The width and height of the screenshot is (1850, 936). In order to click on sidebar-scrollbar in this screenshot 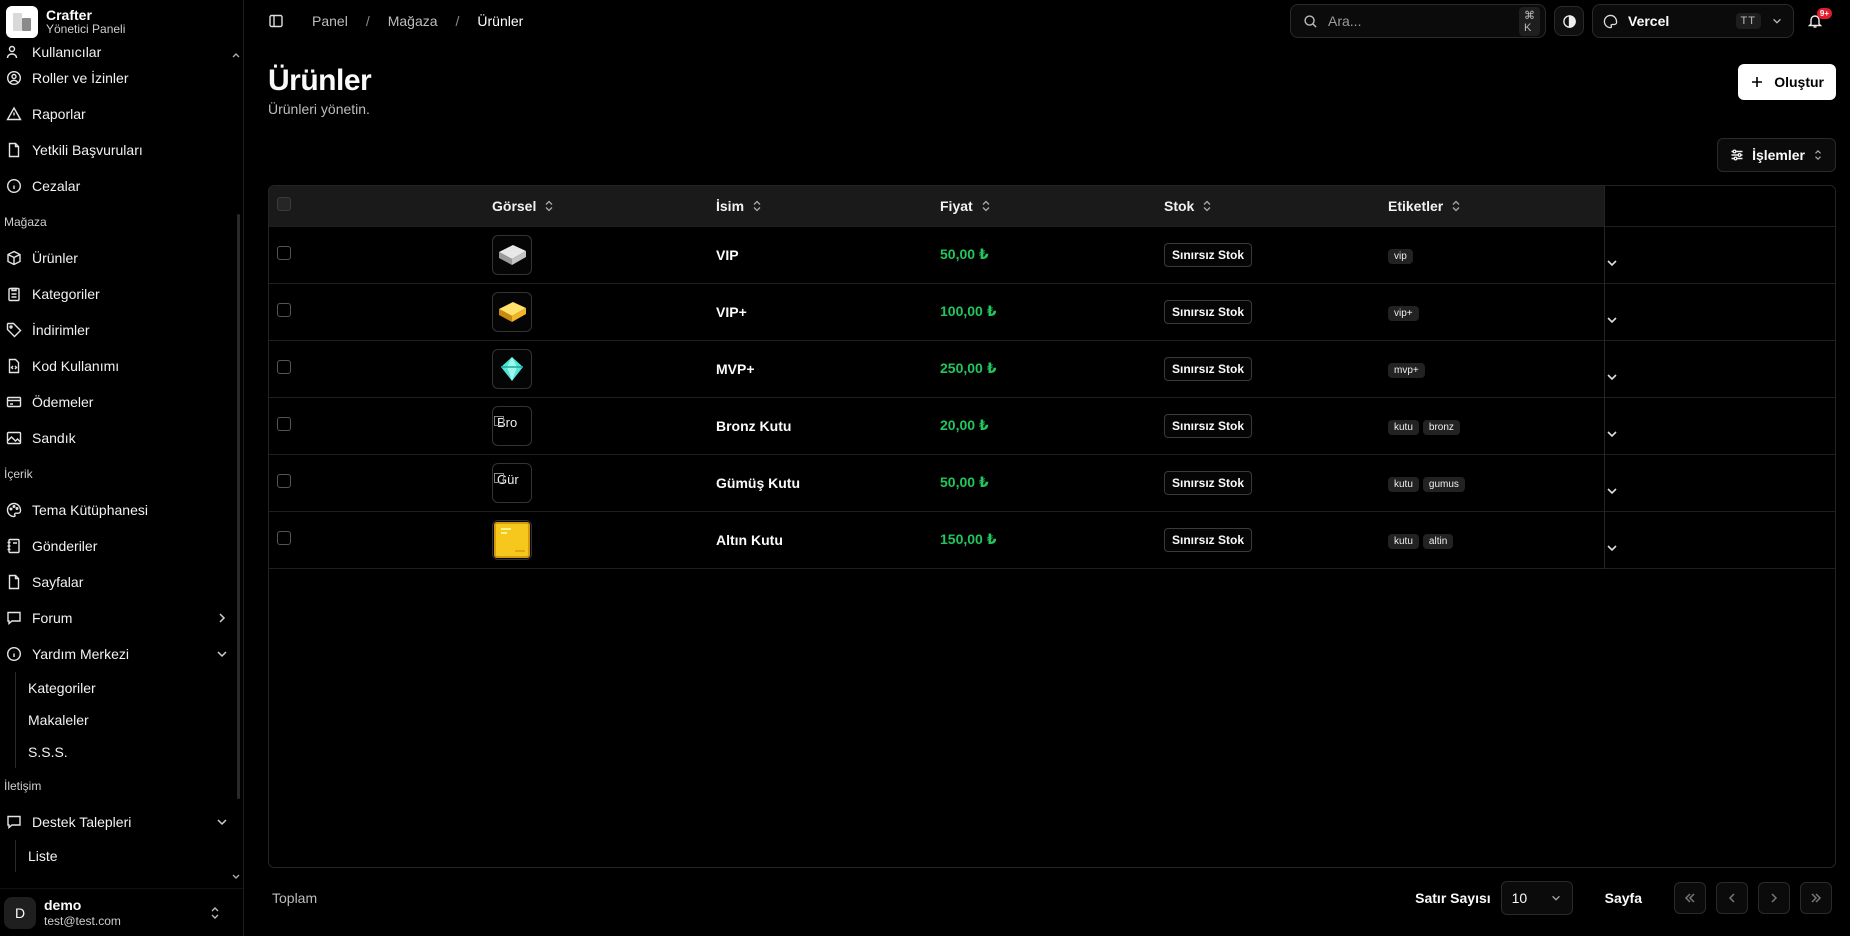, I will do `click(238, 506)`.